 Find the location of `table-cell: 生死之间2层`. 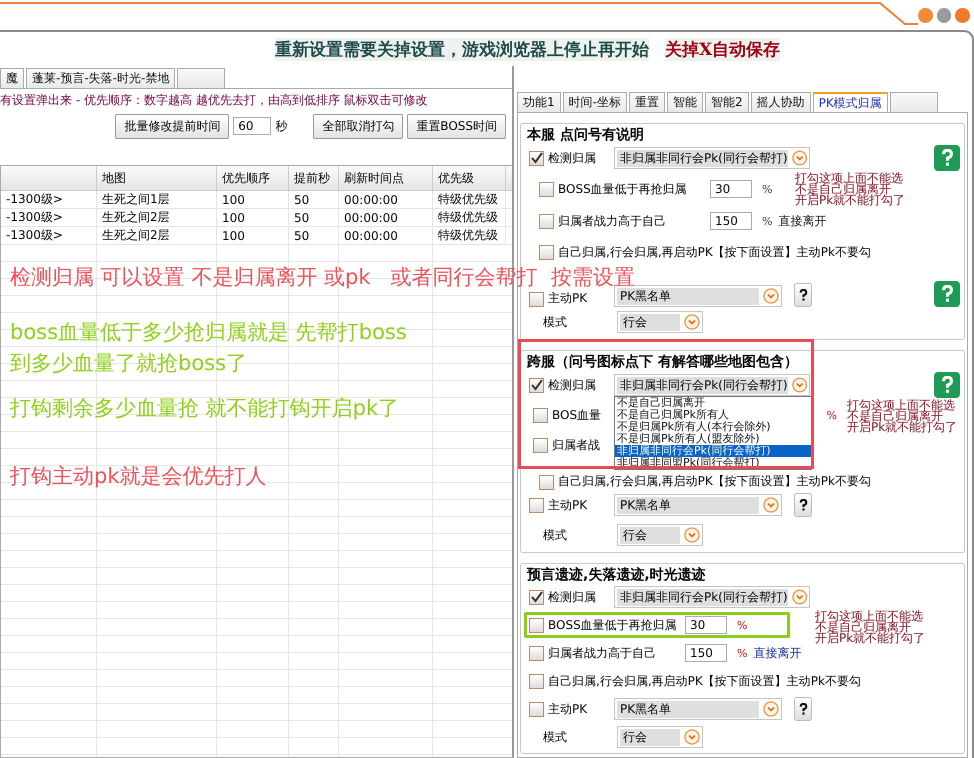

table-cell: 生死之间2层 is located at coordinates (157, 235).